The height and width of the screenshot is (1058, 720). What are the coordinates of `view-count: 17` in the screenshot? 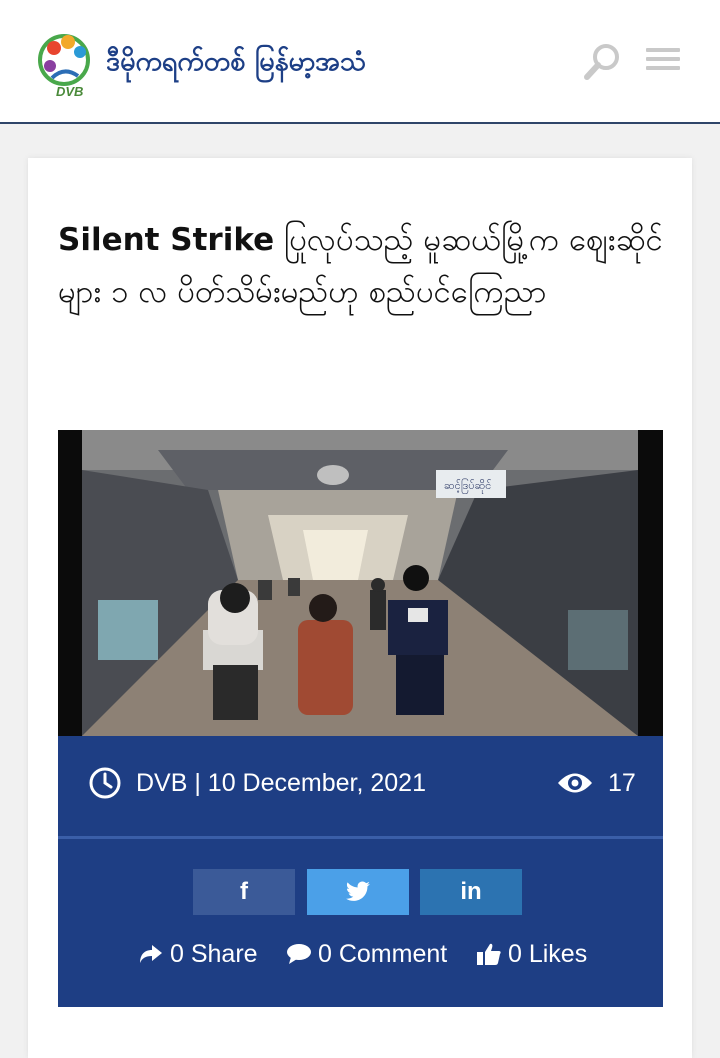 It's located at (622, 783).